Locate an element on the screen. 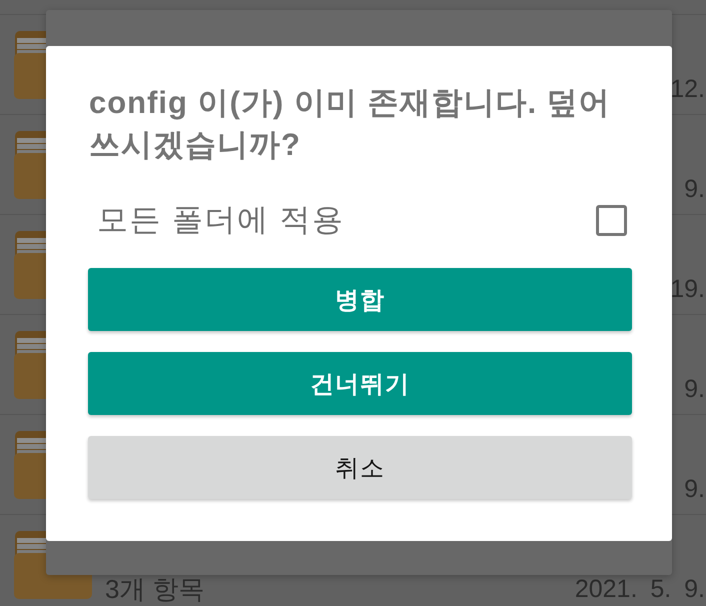  checkbox is located at coordinates (611, 220).